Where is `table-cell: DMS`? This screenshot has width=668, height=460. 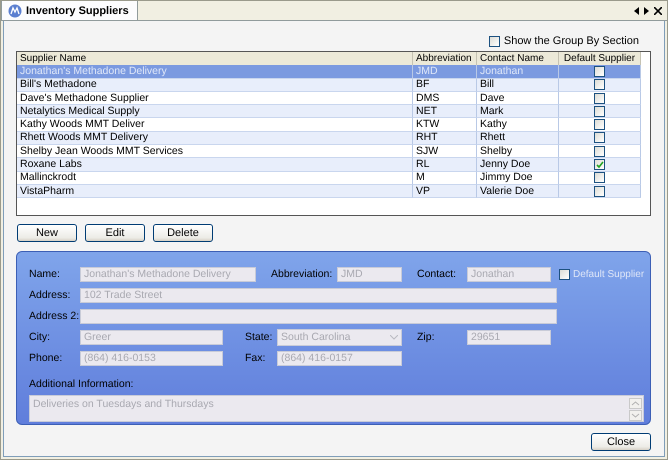
table-cell: DMS is located at coordinates (445, 99).